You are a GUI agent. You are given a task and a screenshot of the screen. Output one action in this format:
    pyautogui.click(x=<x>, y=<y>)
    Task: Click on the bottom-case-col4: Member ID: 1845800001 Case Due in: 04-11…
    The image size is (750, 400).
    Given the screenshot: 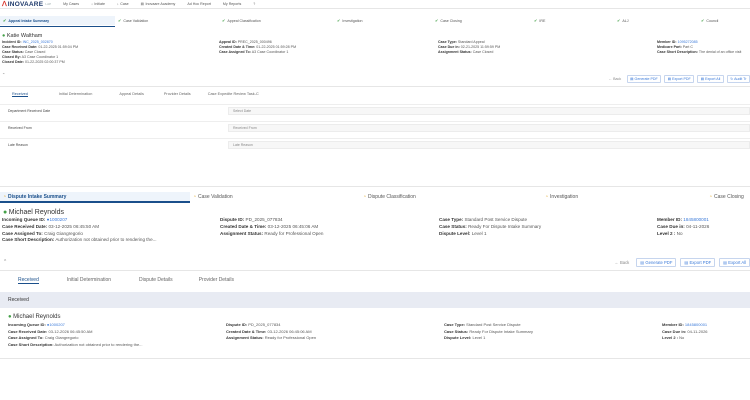 What is the action you would take?
    pyautogui.click(x=685, y=332)
    